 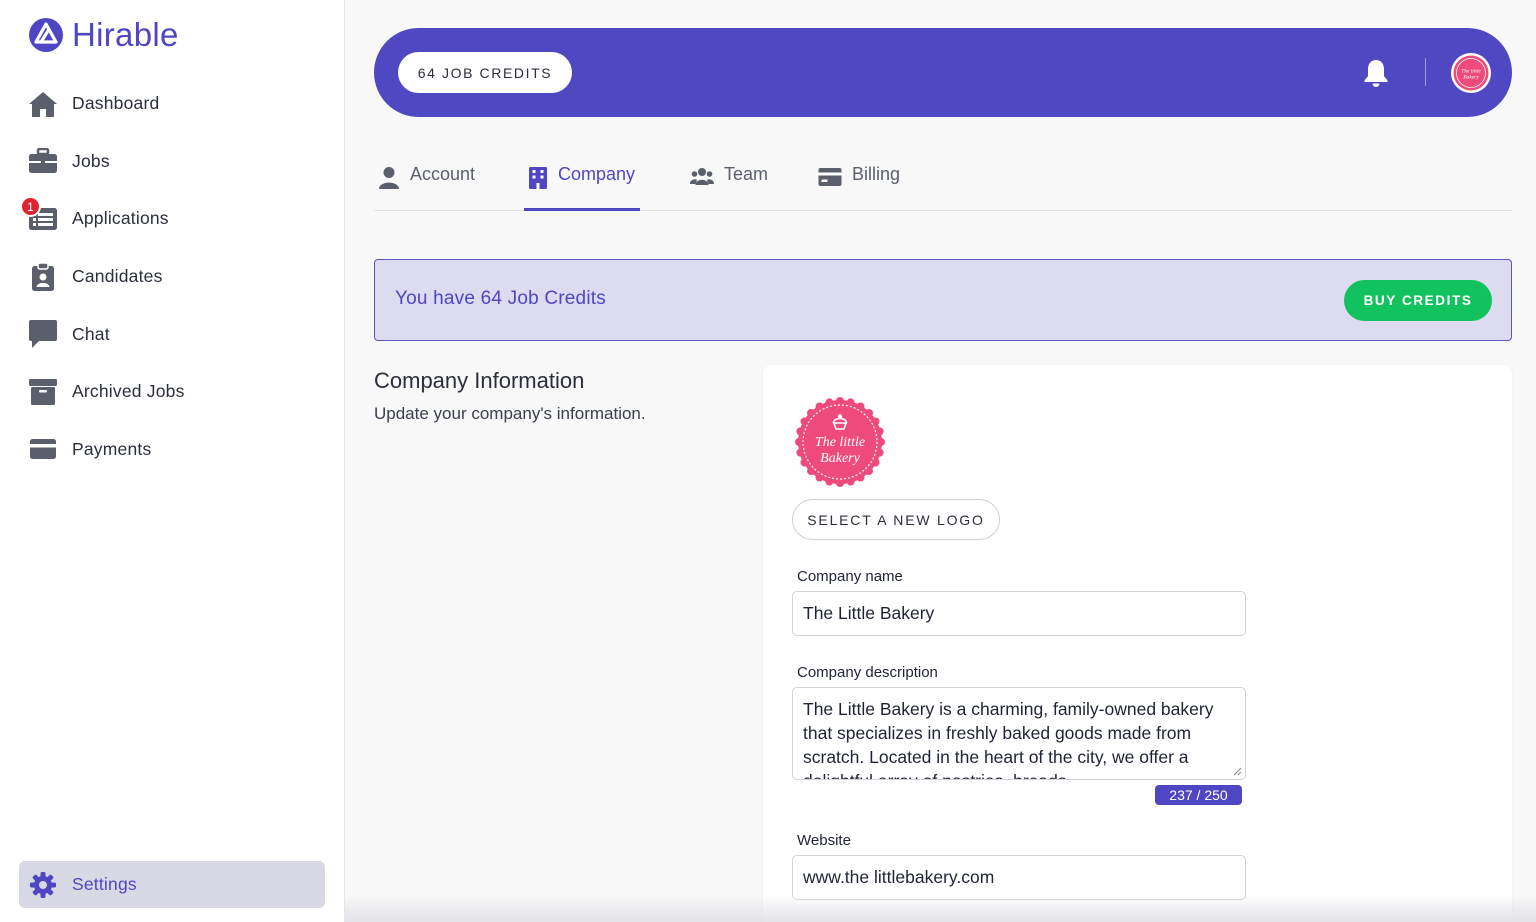 I want to click on tab-label: Billing, so click(x=876, y=174).